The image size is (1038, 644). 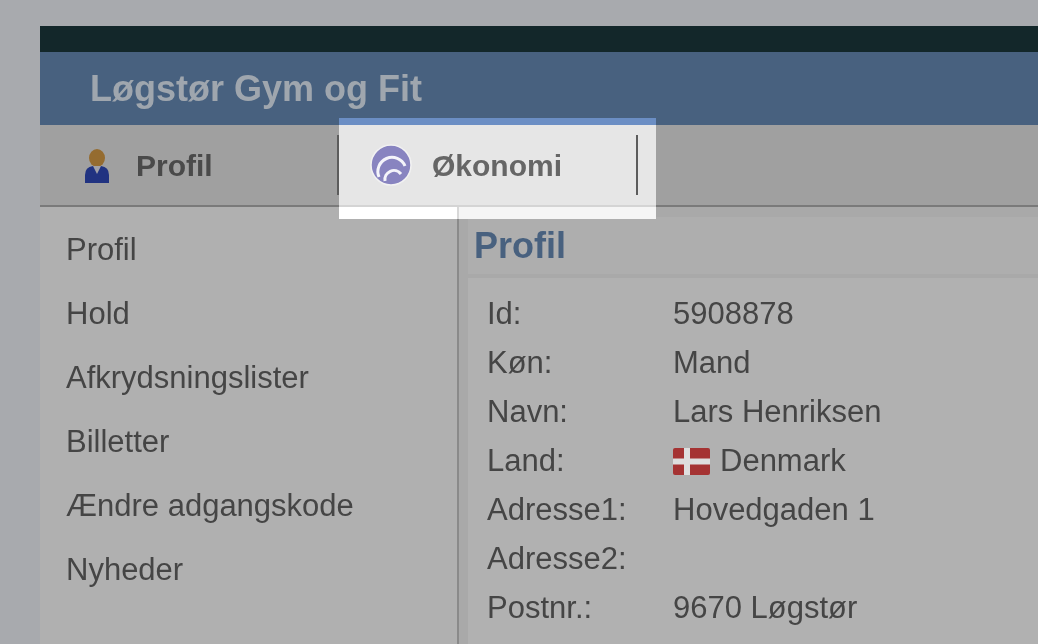 What do you see at coordinates (540, 608) in the screenshot?
I see `field-label: Postnr.:` at bounding box center [540, 608].